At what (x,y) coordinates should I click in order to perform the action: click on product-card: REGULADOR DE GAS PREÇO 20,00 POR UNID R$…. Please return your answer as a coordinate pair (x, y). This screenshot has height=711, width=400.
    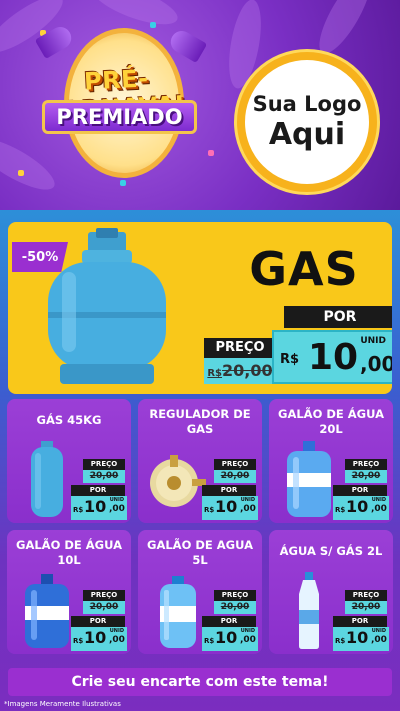
    Looking at the image, I should click on (200, 461).